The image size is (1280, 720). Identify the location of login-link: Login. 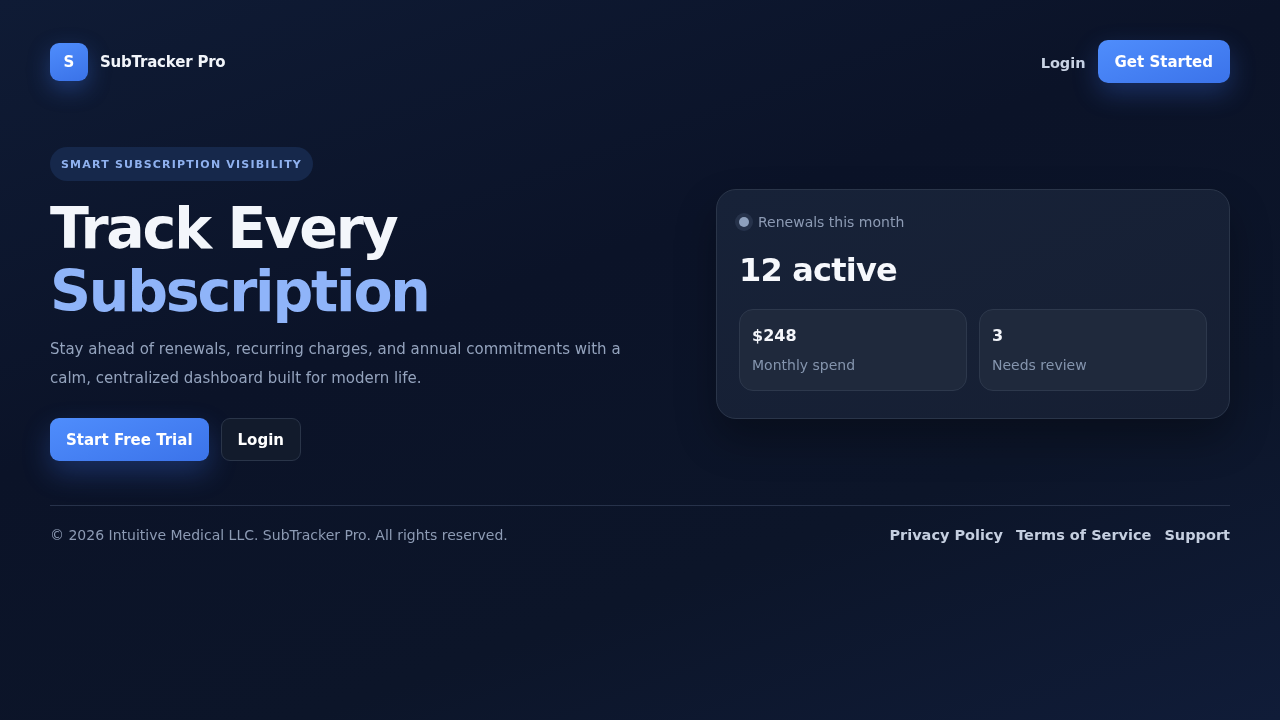
(1063, 62).